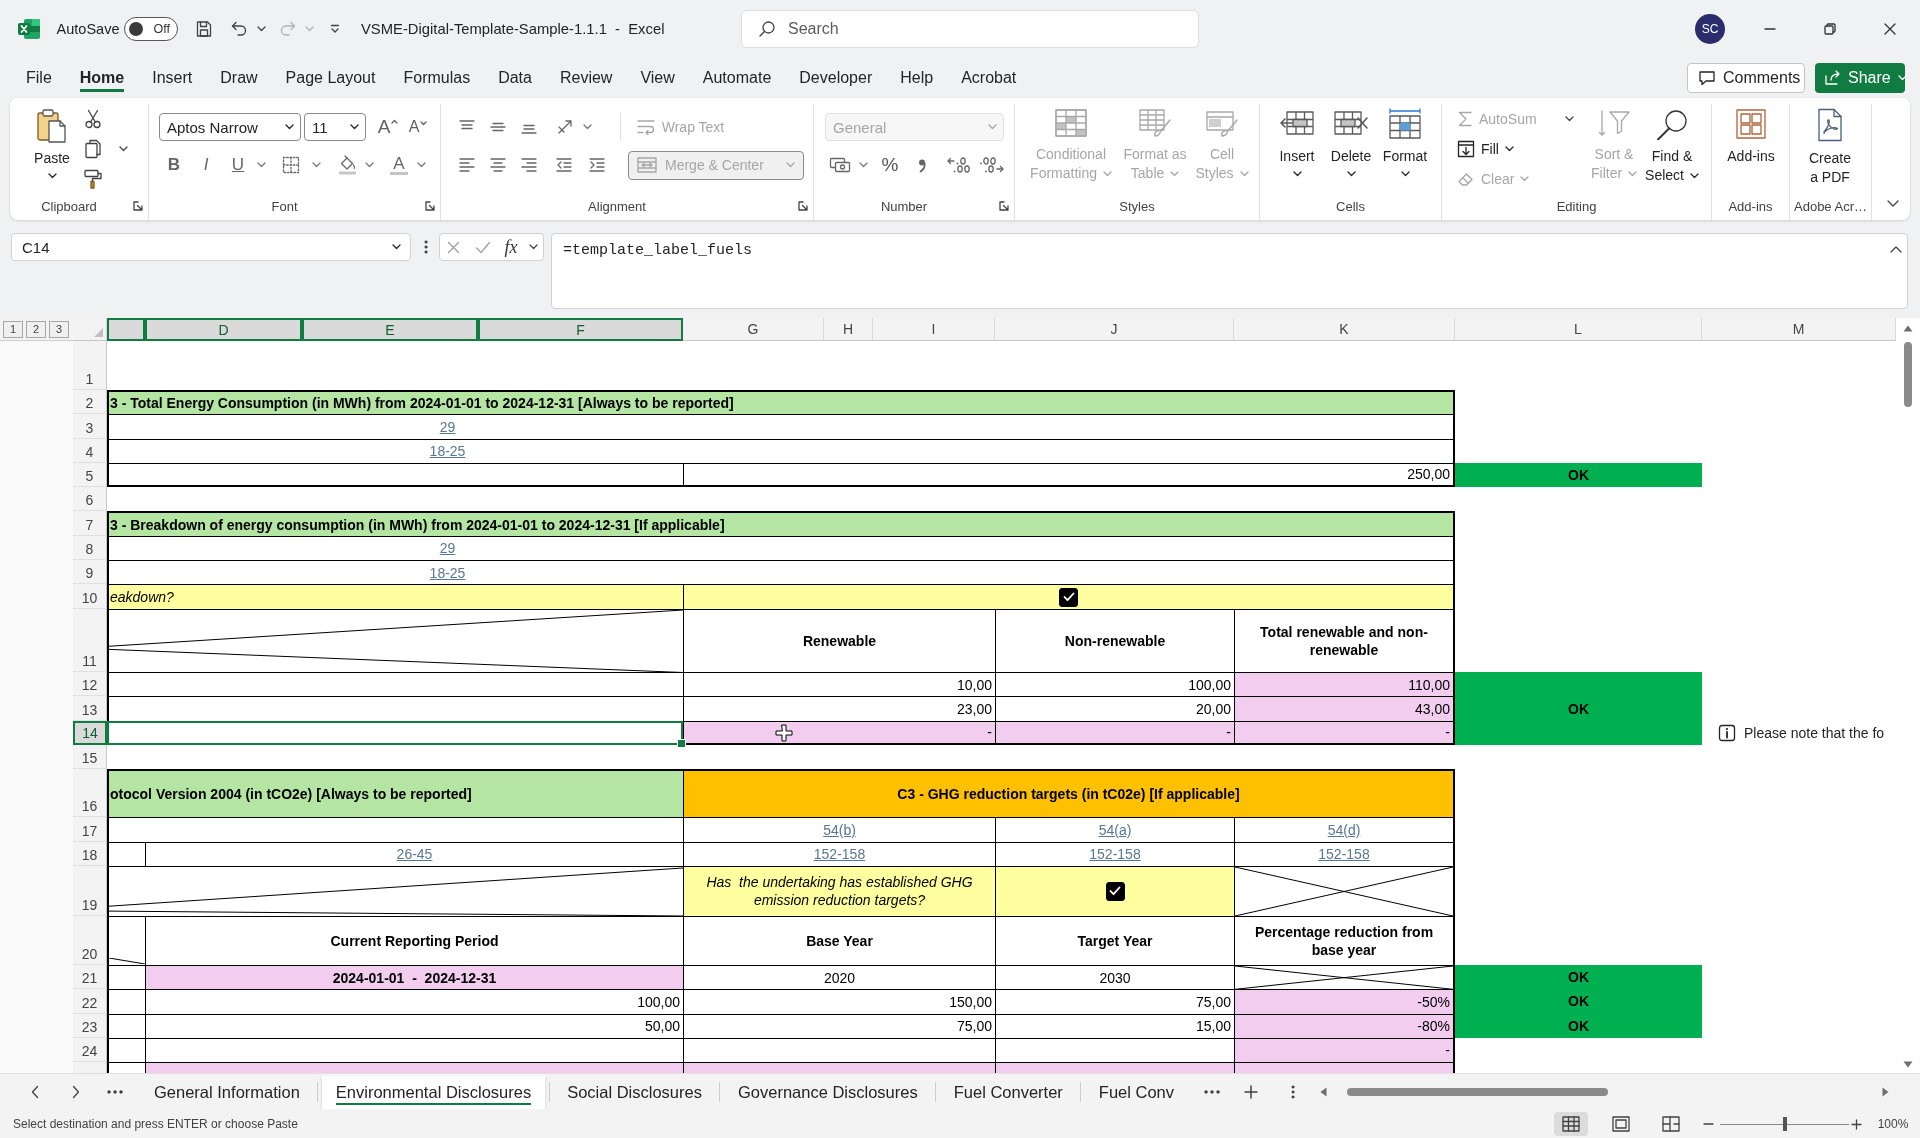 This screenshot has width=1920, height=1138. Describe the element at coordinates (1212, 1092) in the screenshot. I see `more-icon` at that location.